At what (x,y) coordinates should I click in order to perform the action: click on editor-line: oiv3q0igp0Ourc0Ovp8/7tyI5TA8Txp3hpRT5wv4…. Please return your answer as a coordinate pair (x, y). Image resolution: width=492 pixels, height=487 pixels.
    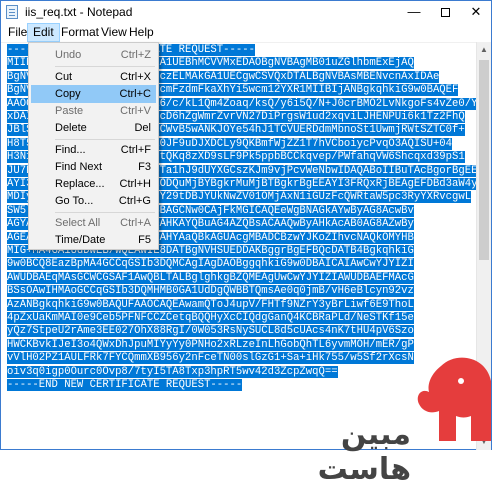
    Looking at the image, I should click on (172, 371).